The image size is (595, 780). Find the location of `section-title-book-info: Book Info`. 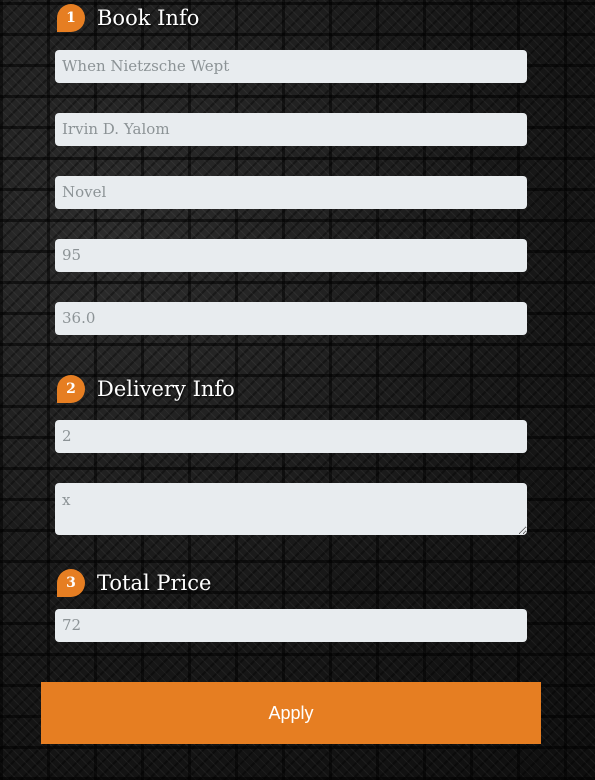

section-title-book-info: Book Info is located at coordinates (148, 18).